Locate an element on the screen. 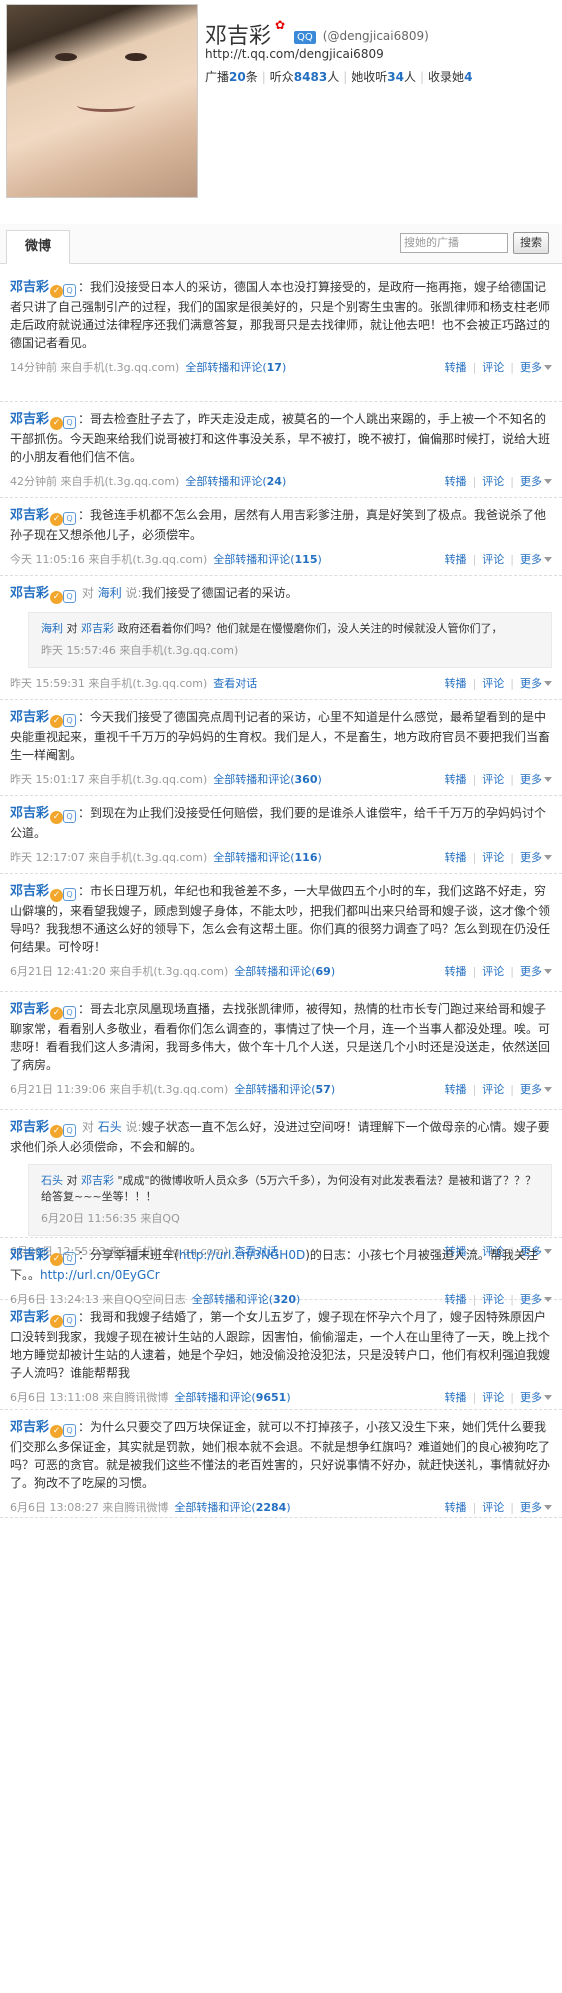  all-reposts-link: 全部转播和评论(115) is located at coordinates (267, 559).